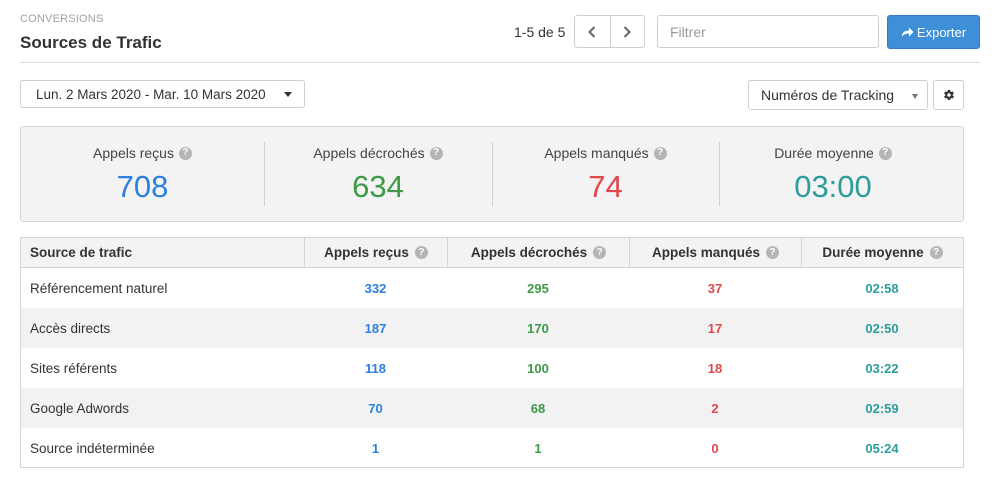 This screenshot has width=995, height=492. I want to click on cell-source: Source indéterminée, so click(92, 448).